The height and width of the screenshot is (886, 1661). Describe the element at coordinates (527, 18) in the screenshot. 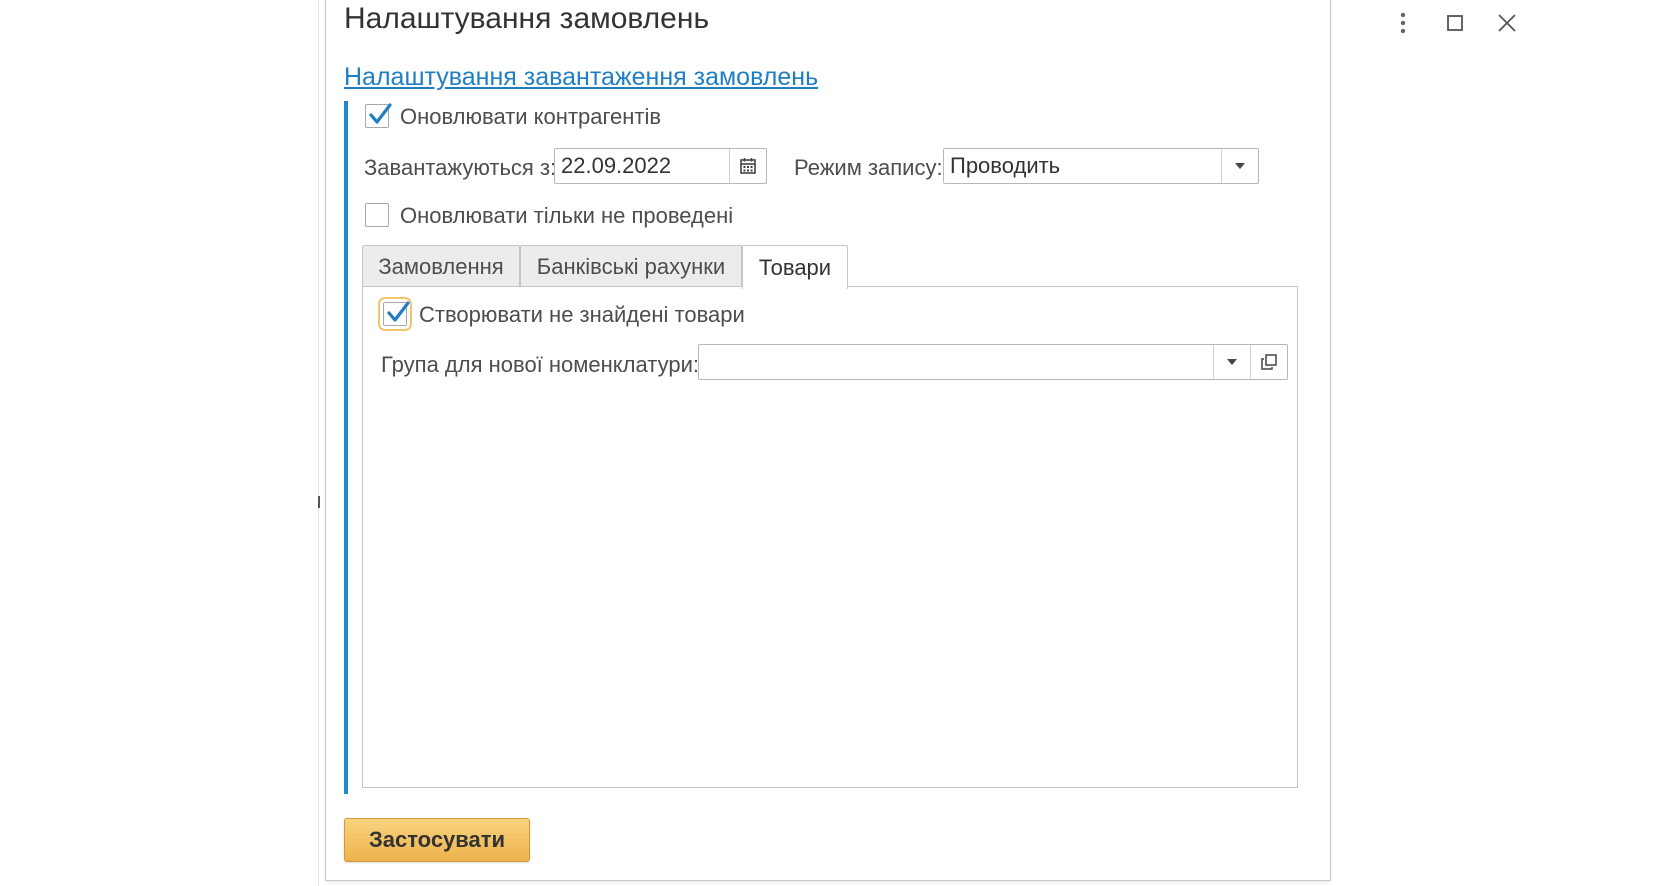

I see `dialog-title: Налаштування замовлень` at that location.